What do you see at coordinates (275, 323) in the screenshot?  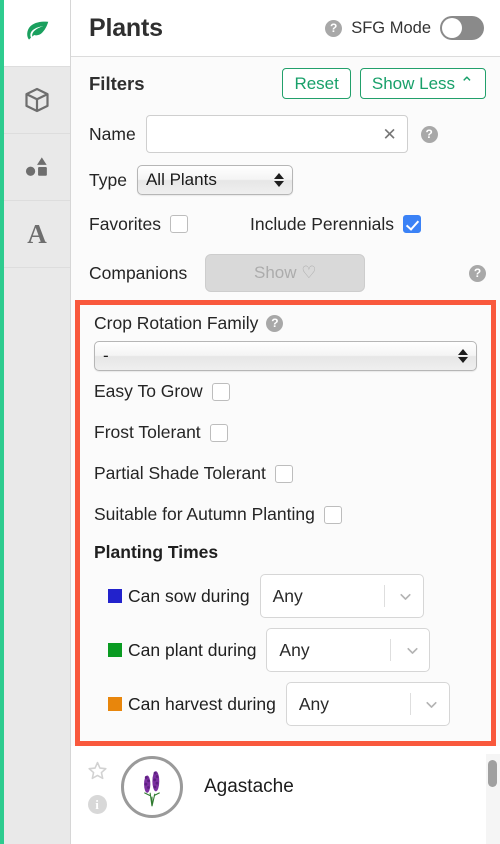 I see `crop-rotation-family-help-icon: ?` at bounding box center [275, 323].